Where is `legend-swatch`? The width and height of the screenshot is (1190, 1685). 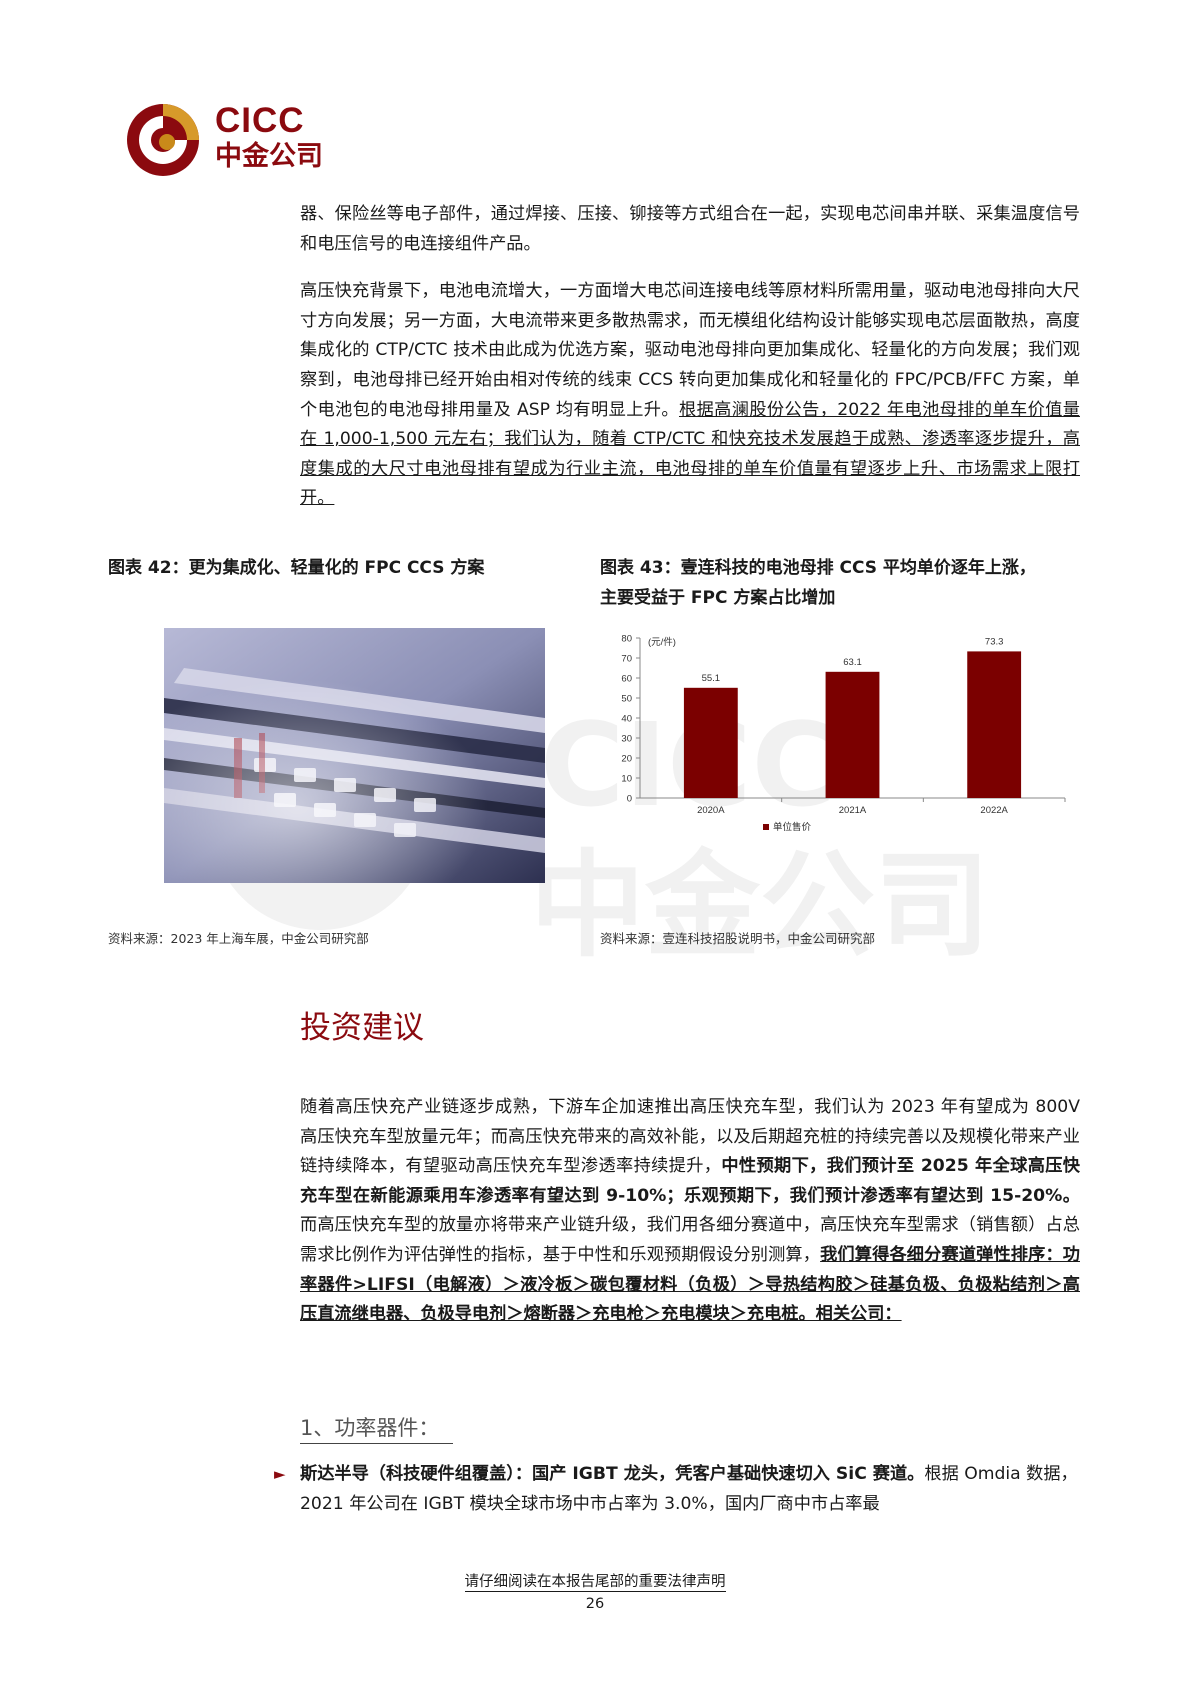
legend-swatch is located at coordinates (766, 827).